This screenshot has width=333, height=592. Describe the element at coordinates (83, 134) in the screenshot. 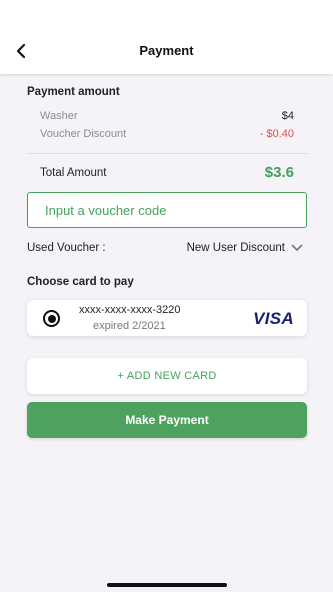

I see `line-item-label: Voucher Discount` at that location.